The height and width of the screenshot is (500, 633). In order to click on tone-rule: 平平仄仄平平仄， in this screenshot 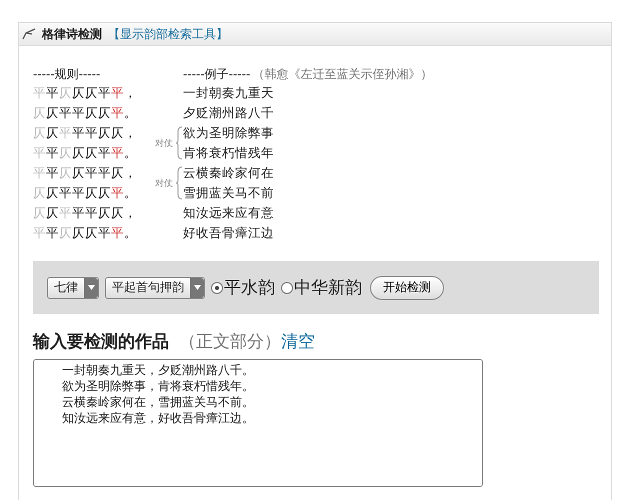, I will do `click(85, 173)`.